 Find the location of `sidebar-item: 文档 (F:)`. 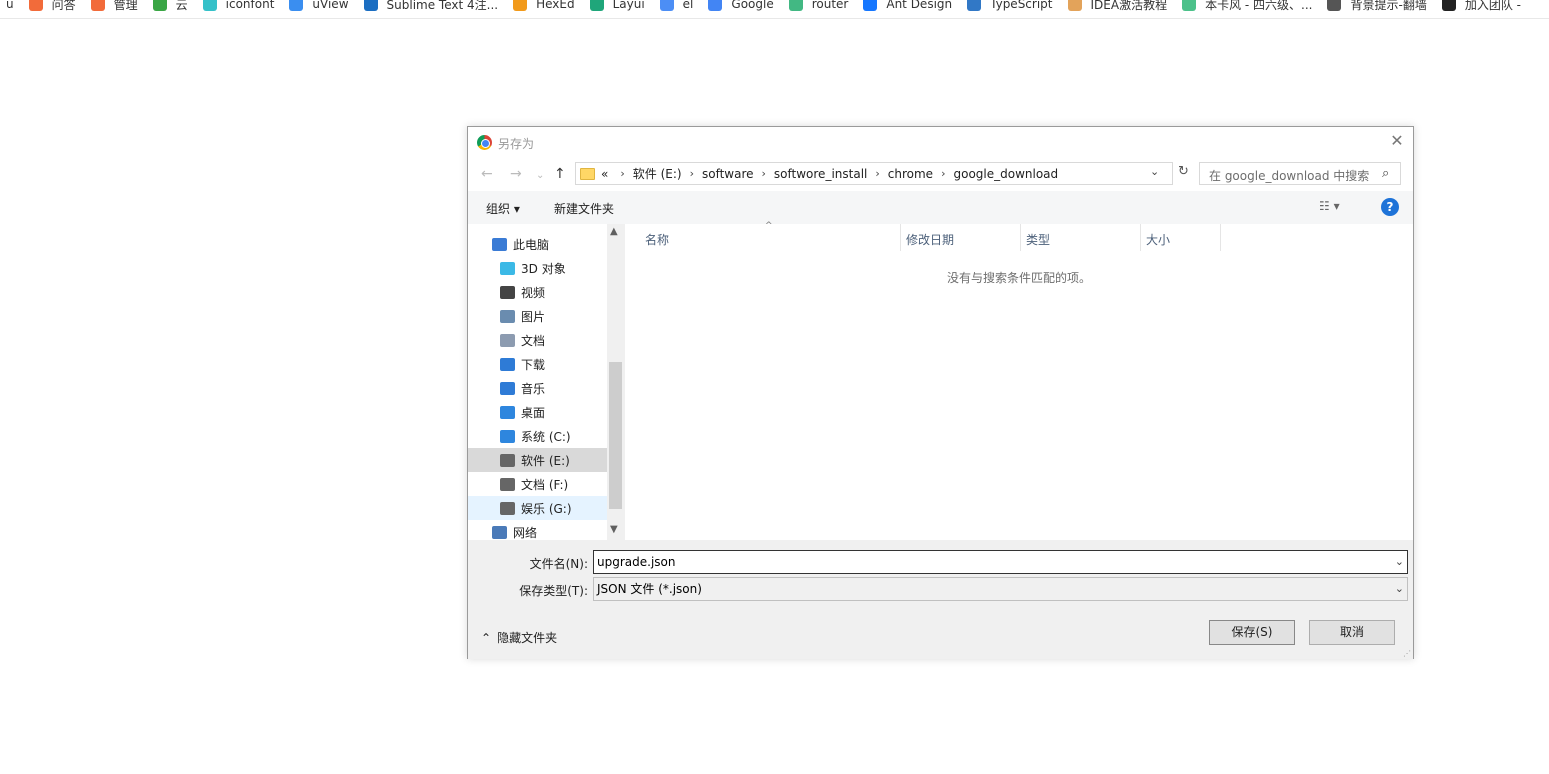

sidebar-item: 文档 (F:) is located at coordinates (537, 484).